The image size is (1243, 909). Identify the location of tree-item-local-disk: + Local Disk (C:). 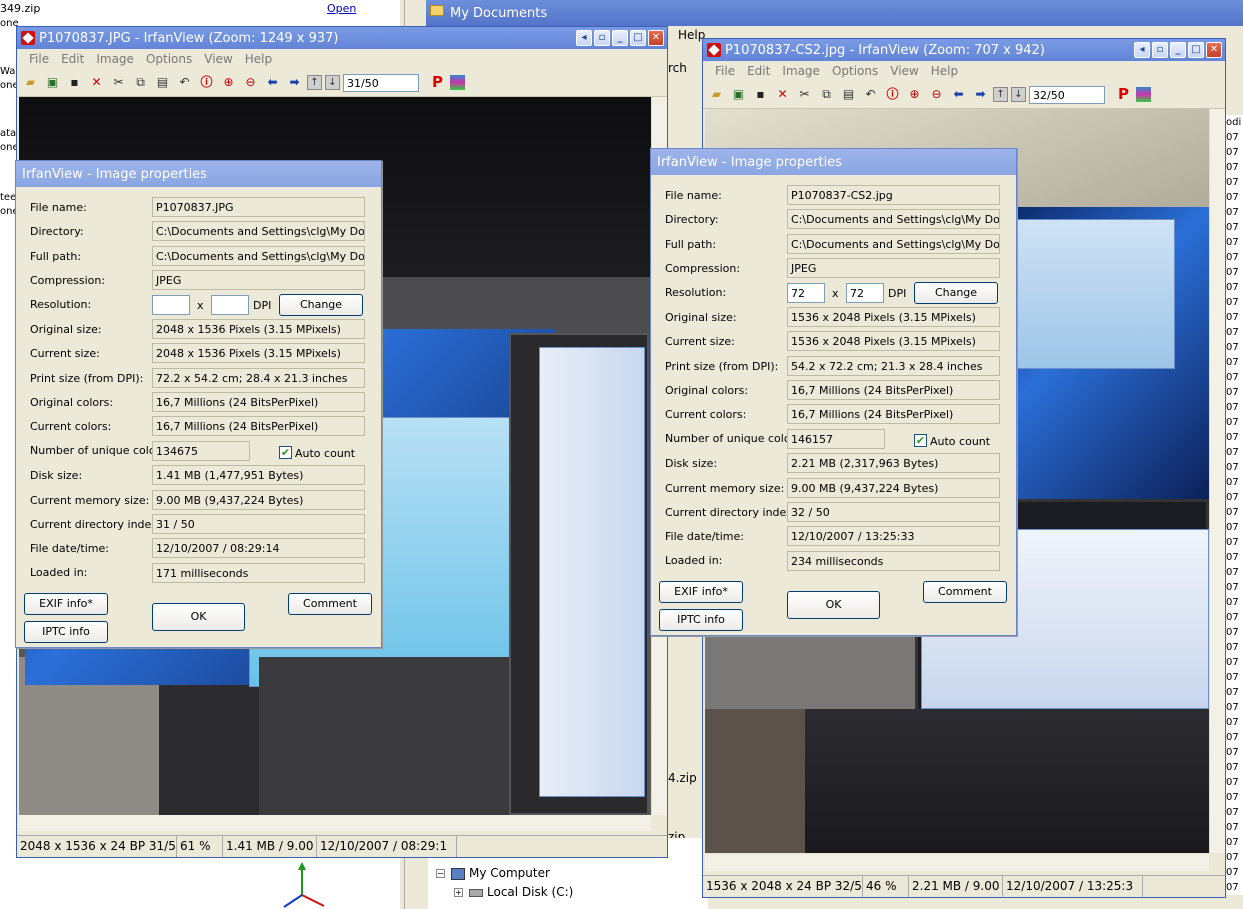
(513, 892).